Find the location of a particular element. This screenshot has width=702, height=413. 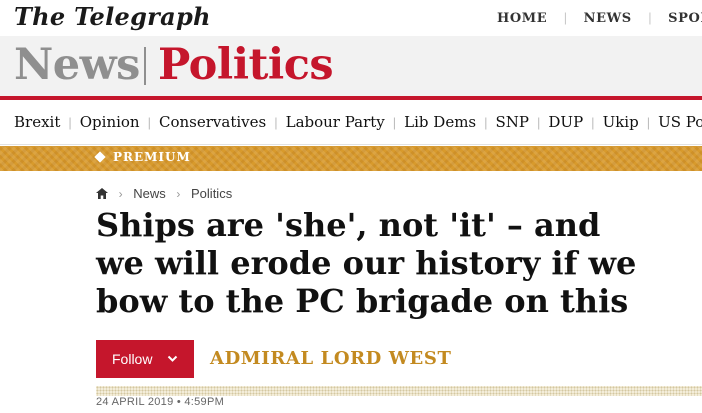

premium-label: PREMIUM is located at coordinates (142, 157).